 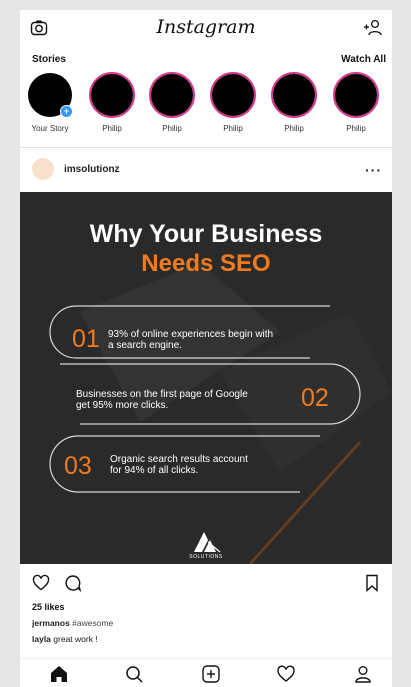 I want to click on stat-number-02: 02, so click(x=315, y=398).